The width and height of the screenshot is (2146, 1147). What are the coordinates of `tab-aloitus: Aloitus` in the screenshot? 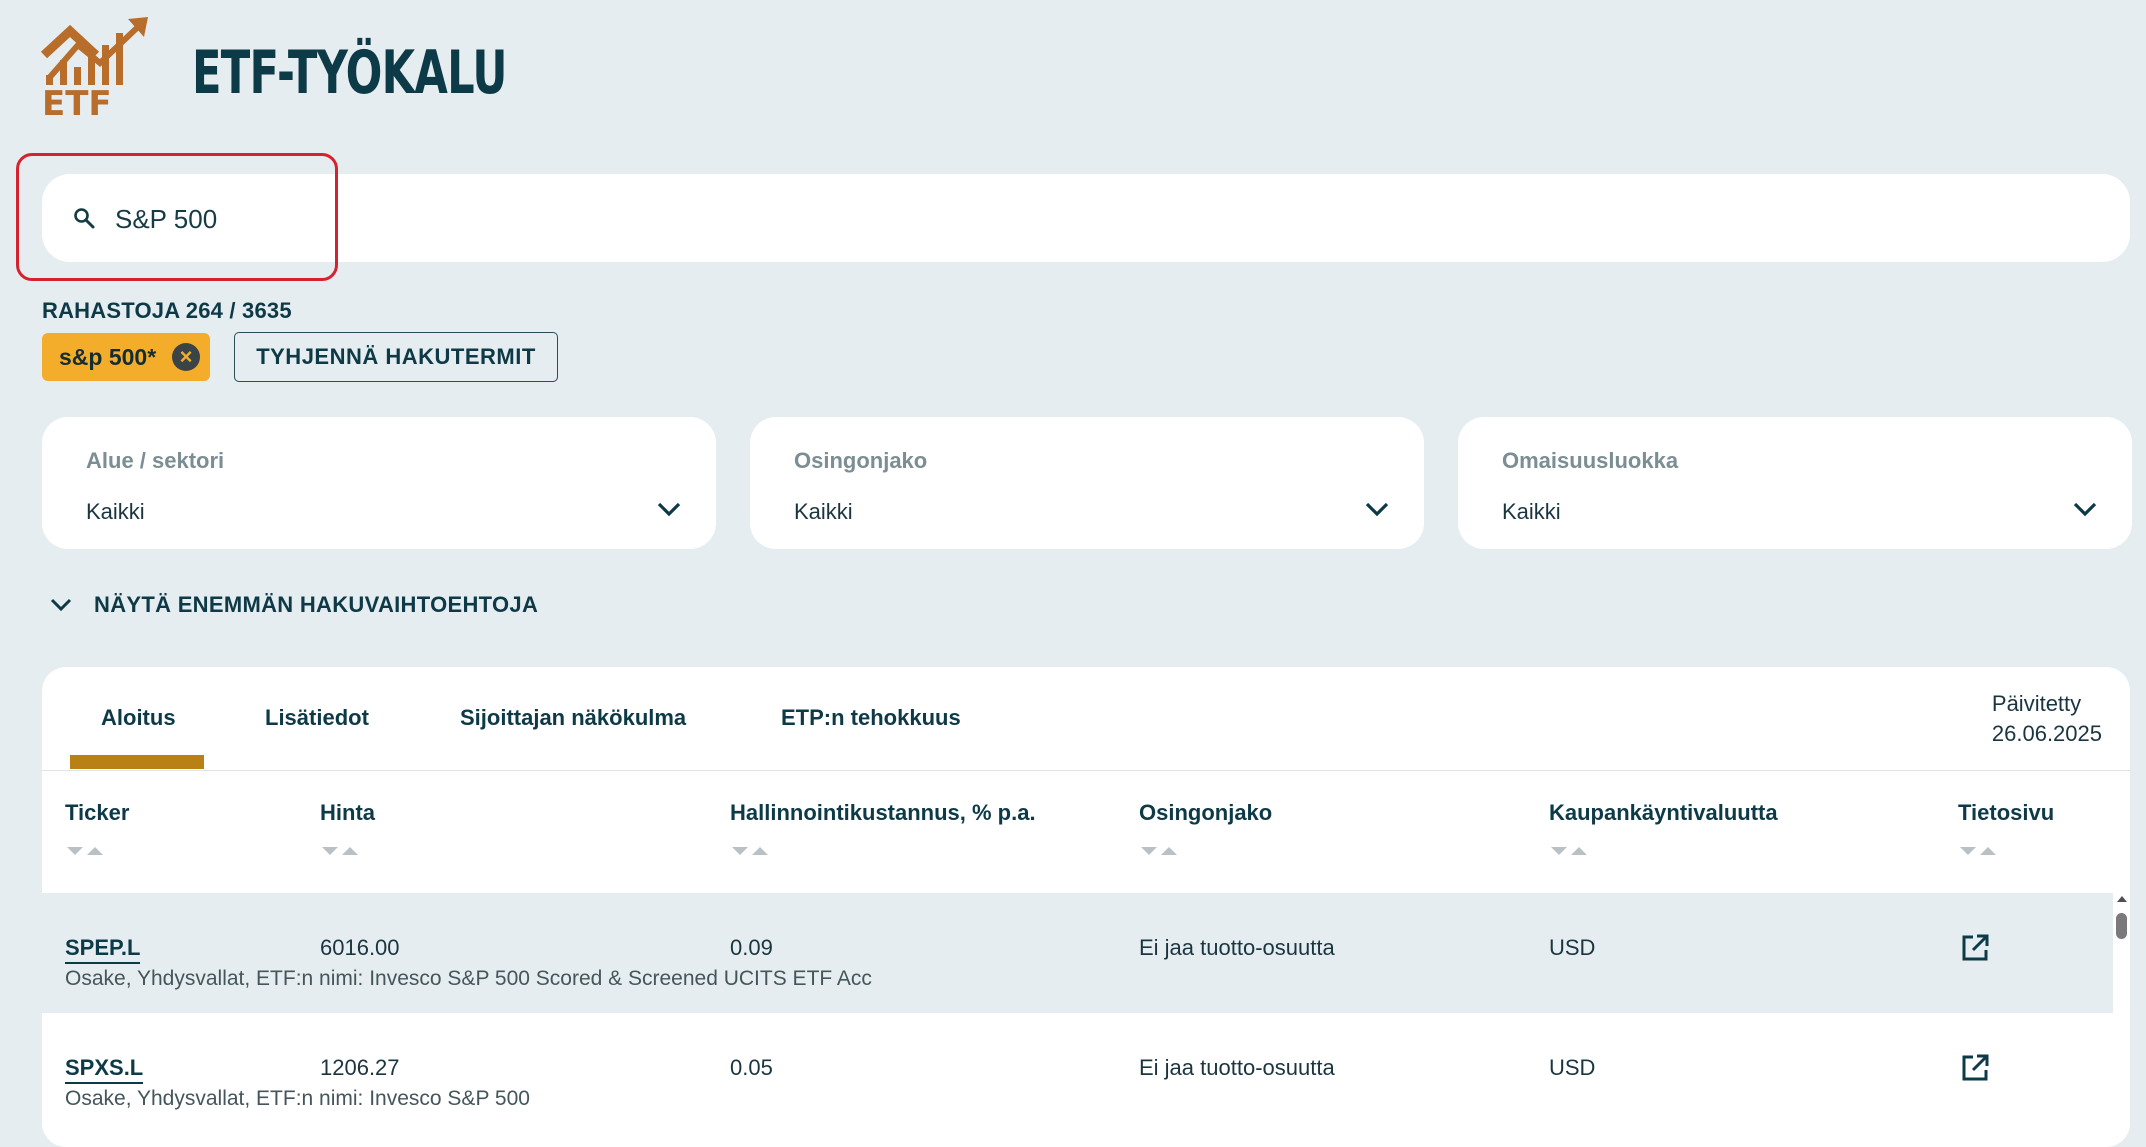 It's located at (138, 718).